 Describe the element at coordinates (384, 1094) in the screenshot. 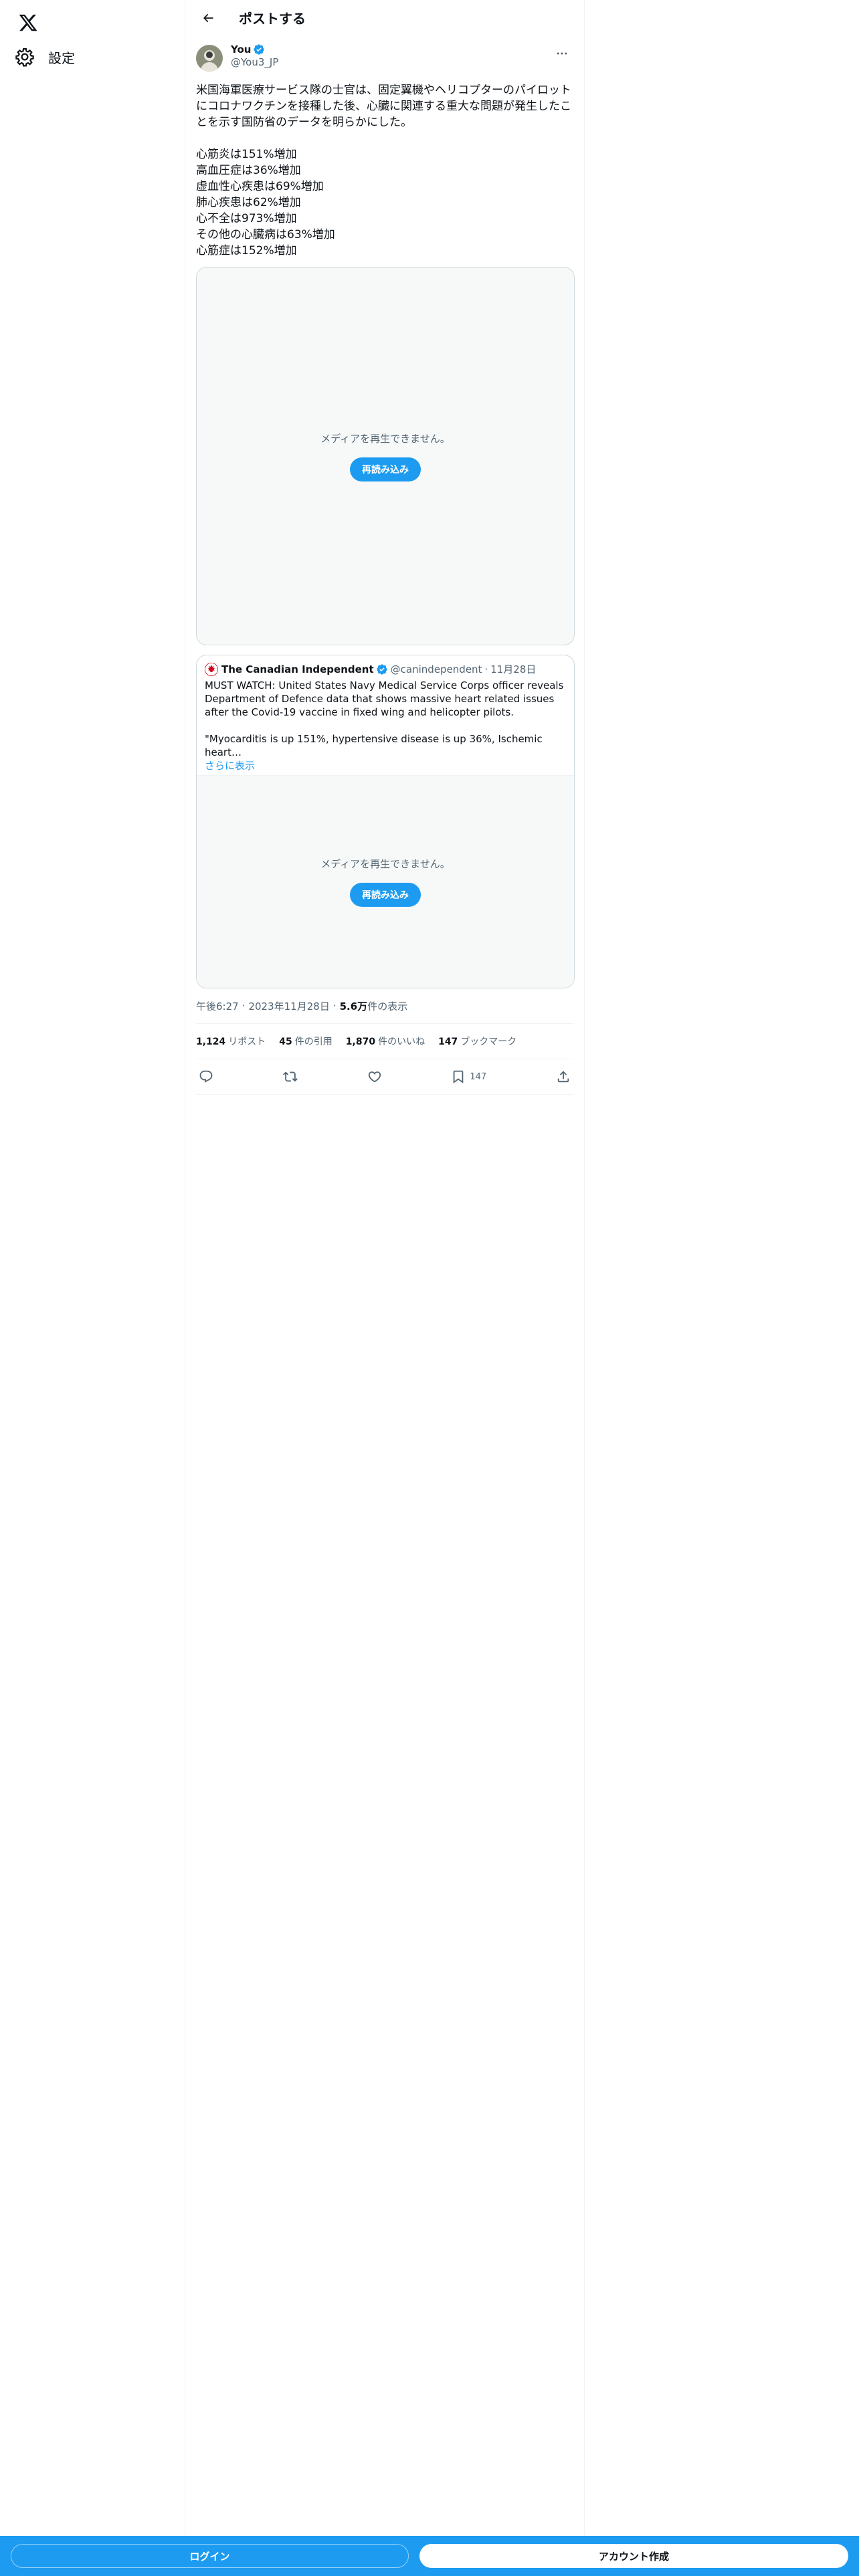

I see `divider` at that location.